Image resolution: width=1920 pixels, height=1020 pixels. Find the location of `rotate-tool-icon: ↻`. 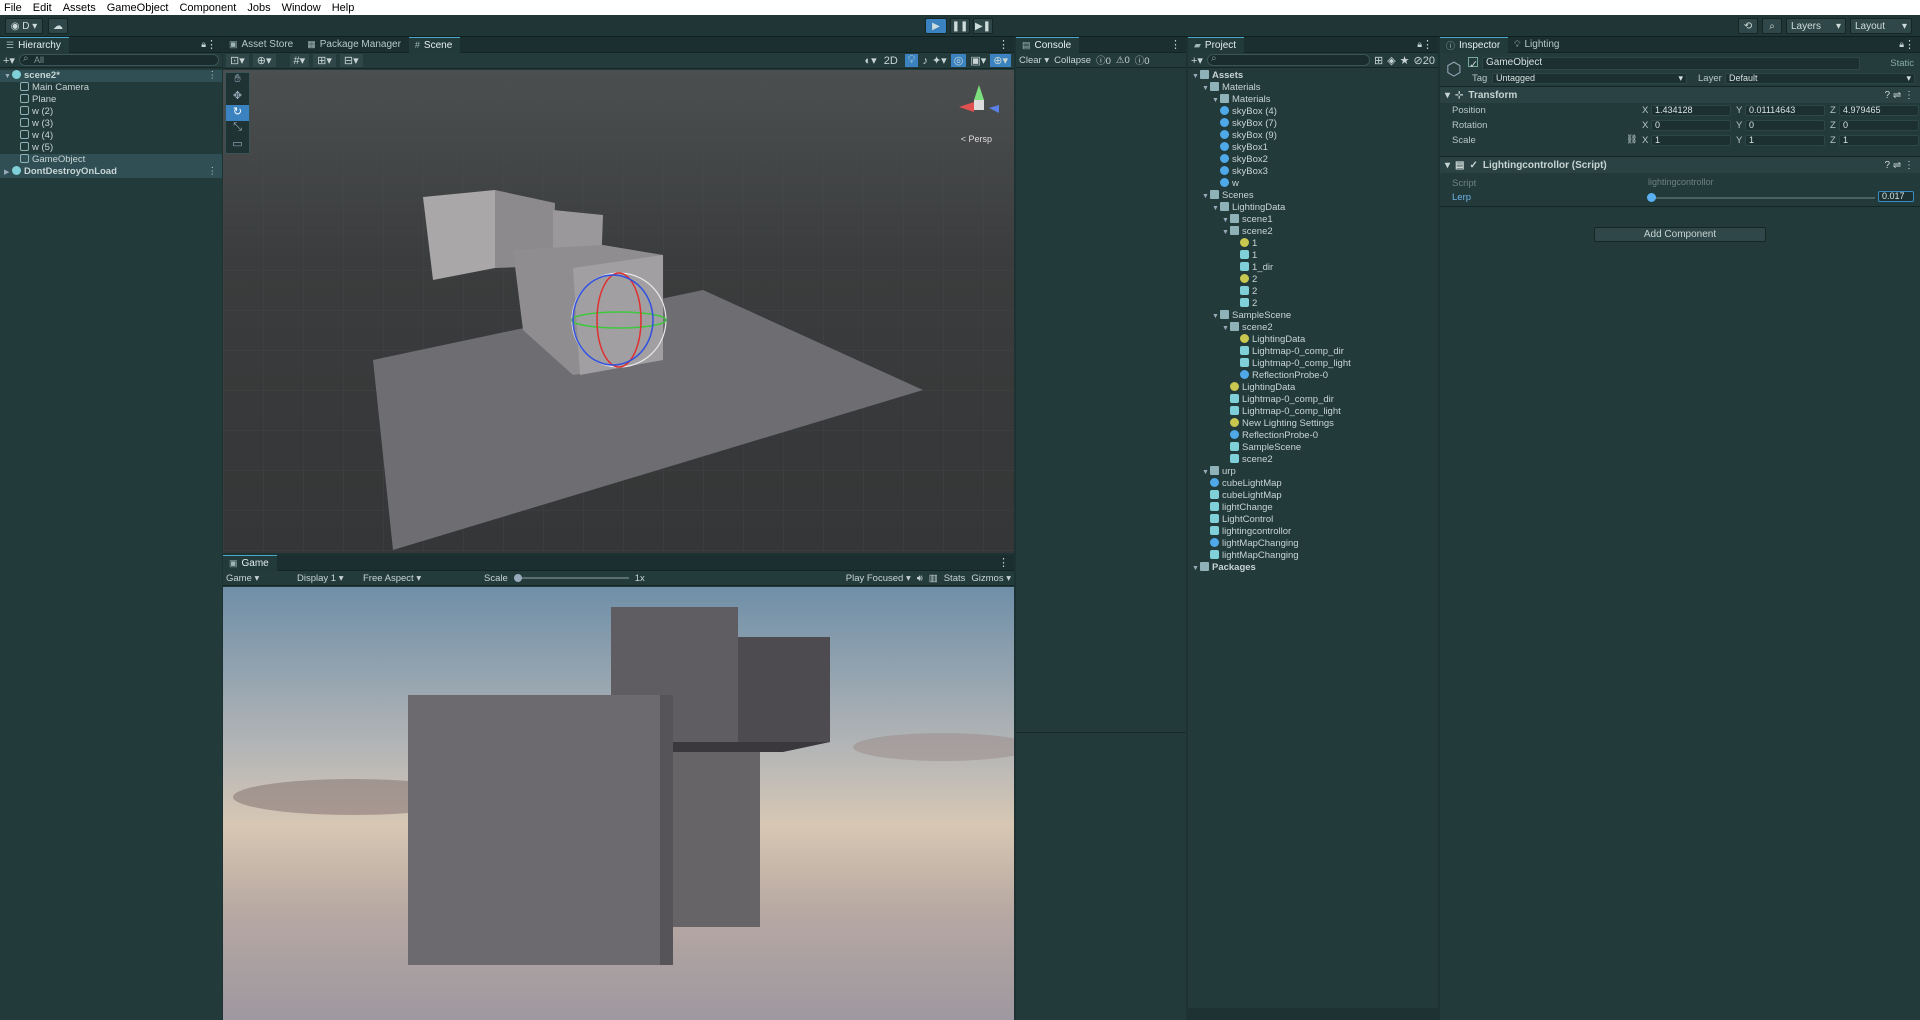

rotate-tool-icon: ↻ is located at coordinates (237, 113).